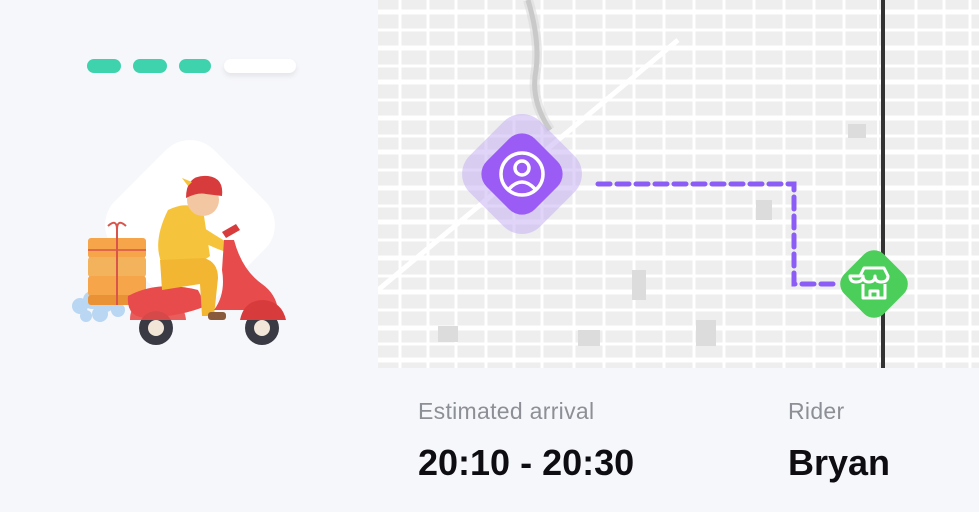  Describe the element at coordinates (217, 316) in the screenshot. I see `rider-shoe` at that location.